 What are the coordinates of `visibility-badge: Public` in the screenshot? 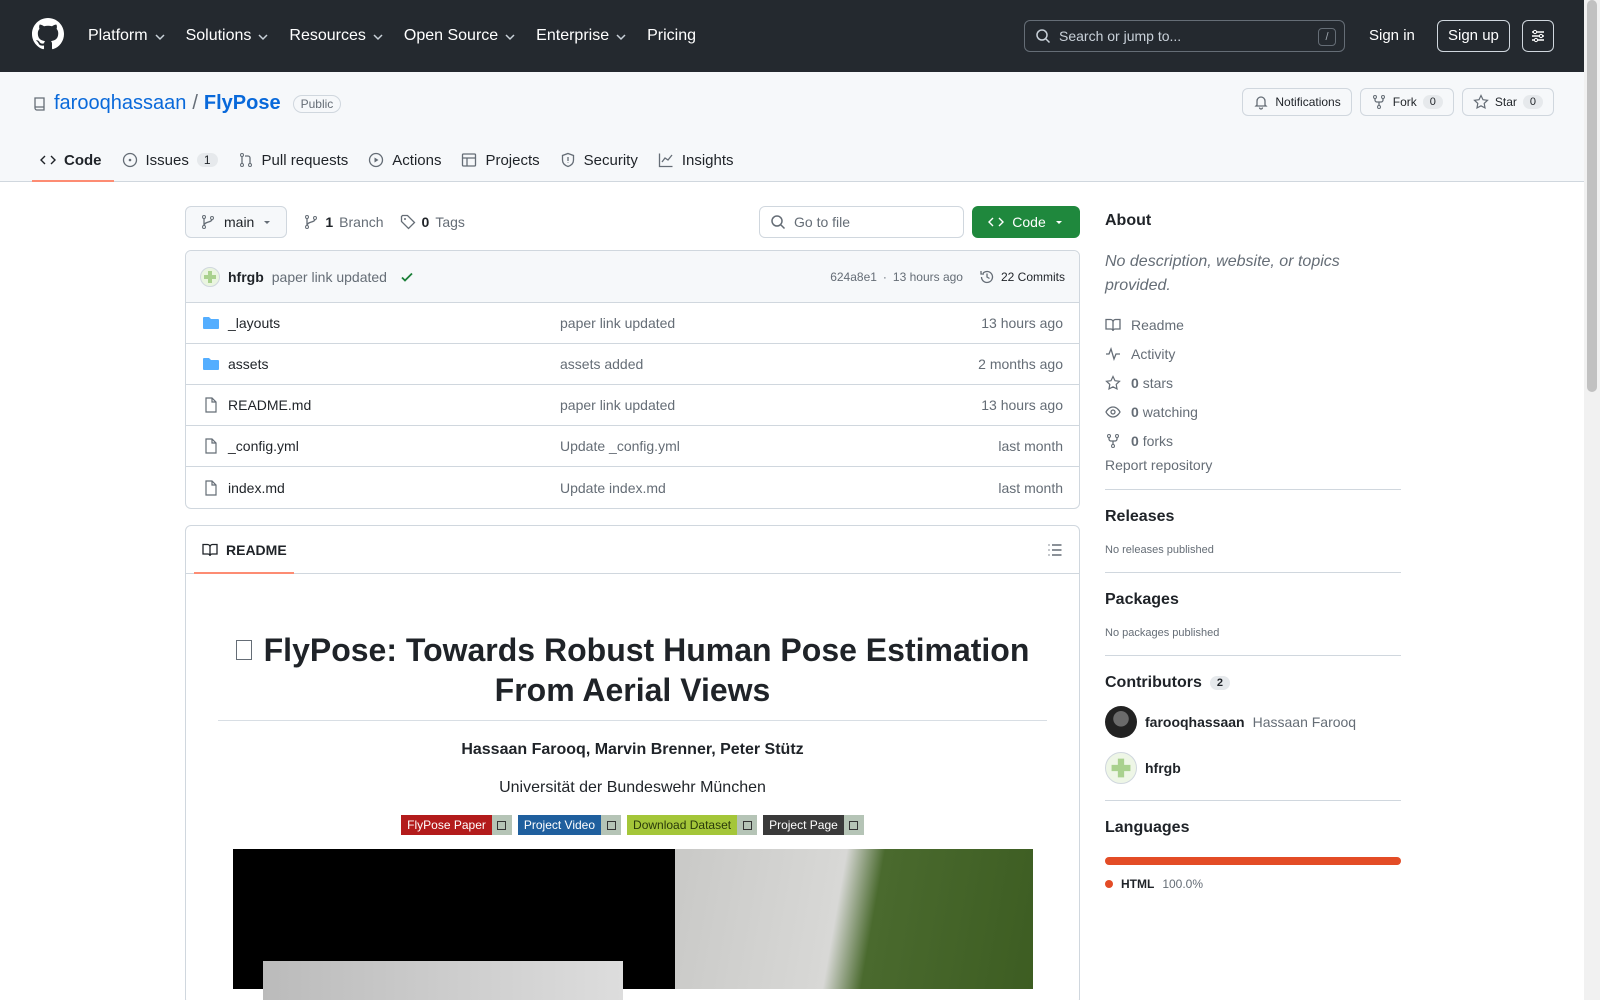 It's located at (317, 103).